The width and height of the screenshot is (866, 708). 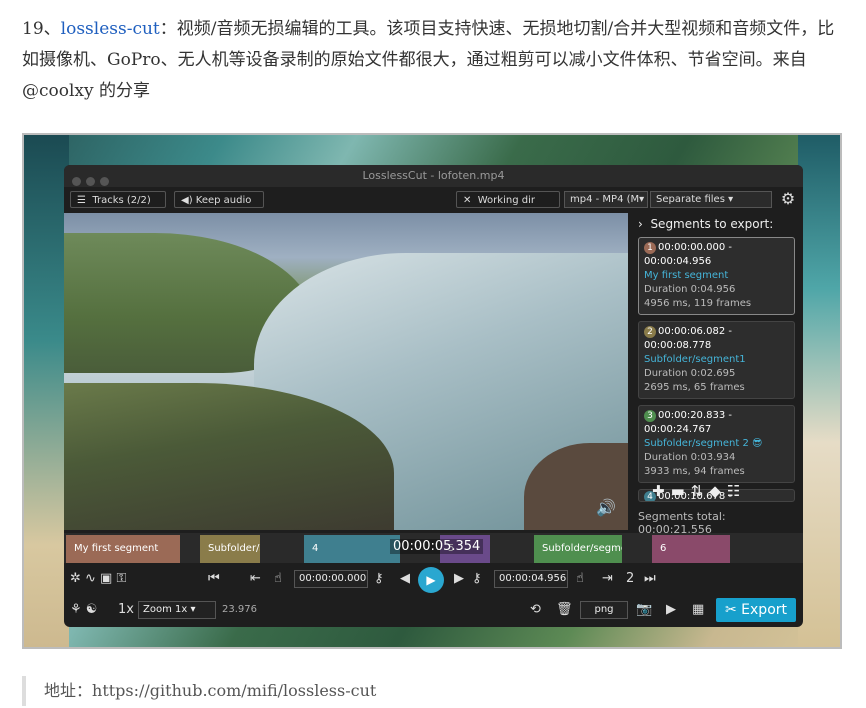 I want to click on start-time-field: 00:00:00.000, so click(x=331, y=579).